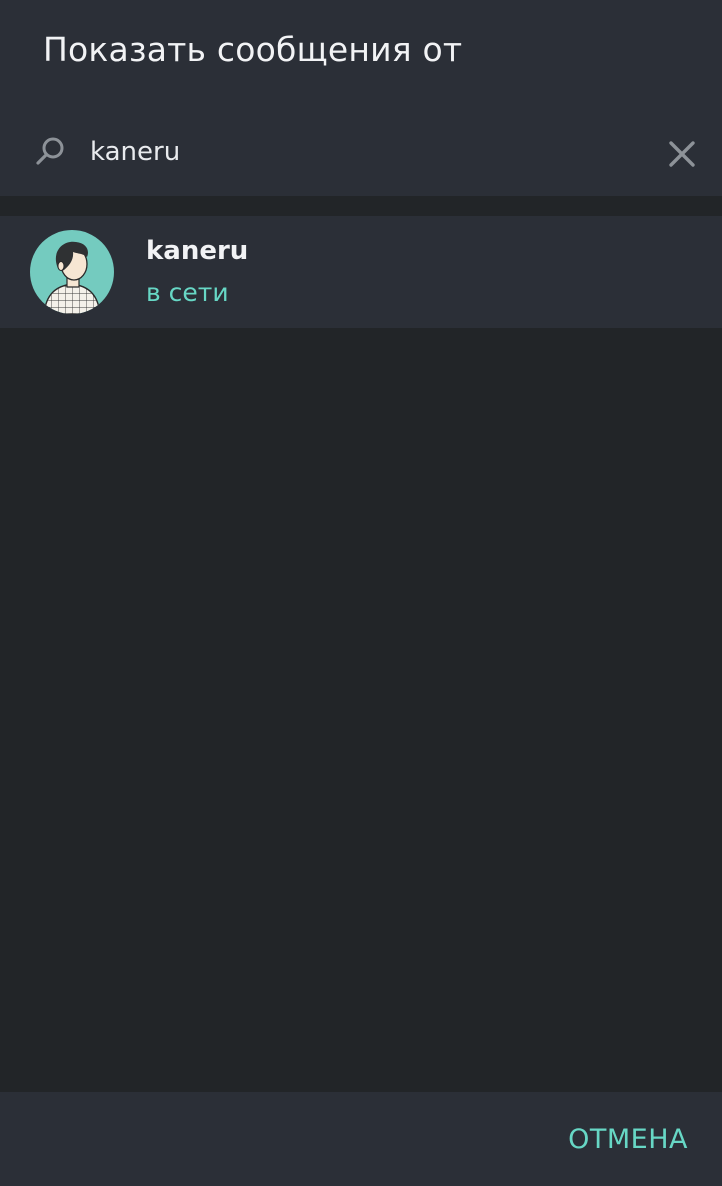 This screenshot has height=1186, width=722. What do you see at coordinates (187, 292) in the screenshot?
I see `user-status: в сети` at bounding box center [187, 292].